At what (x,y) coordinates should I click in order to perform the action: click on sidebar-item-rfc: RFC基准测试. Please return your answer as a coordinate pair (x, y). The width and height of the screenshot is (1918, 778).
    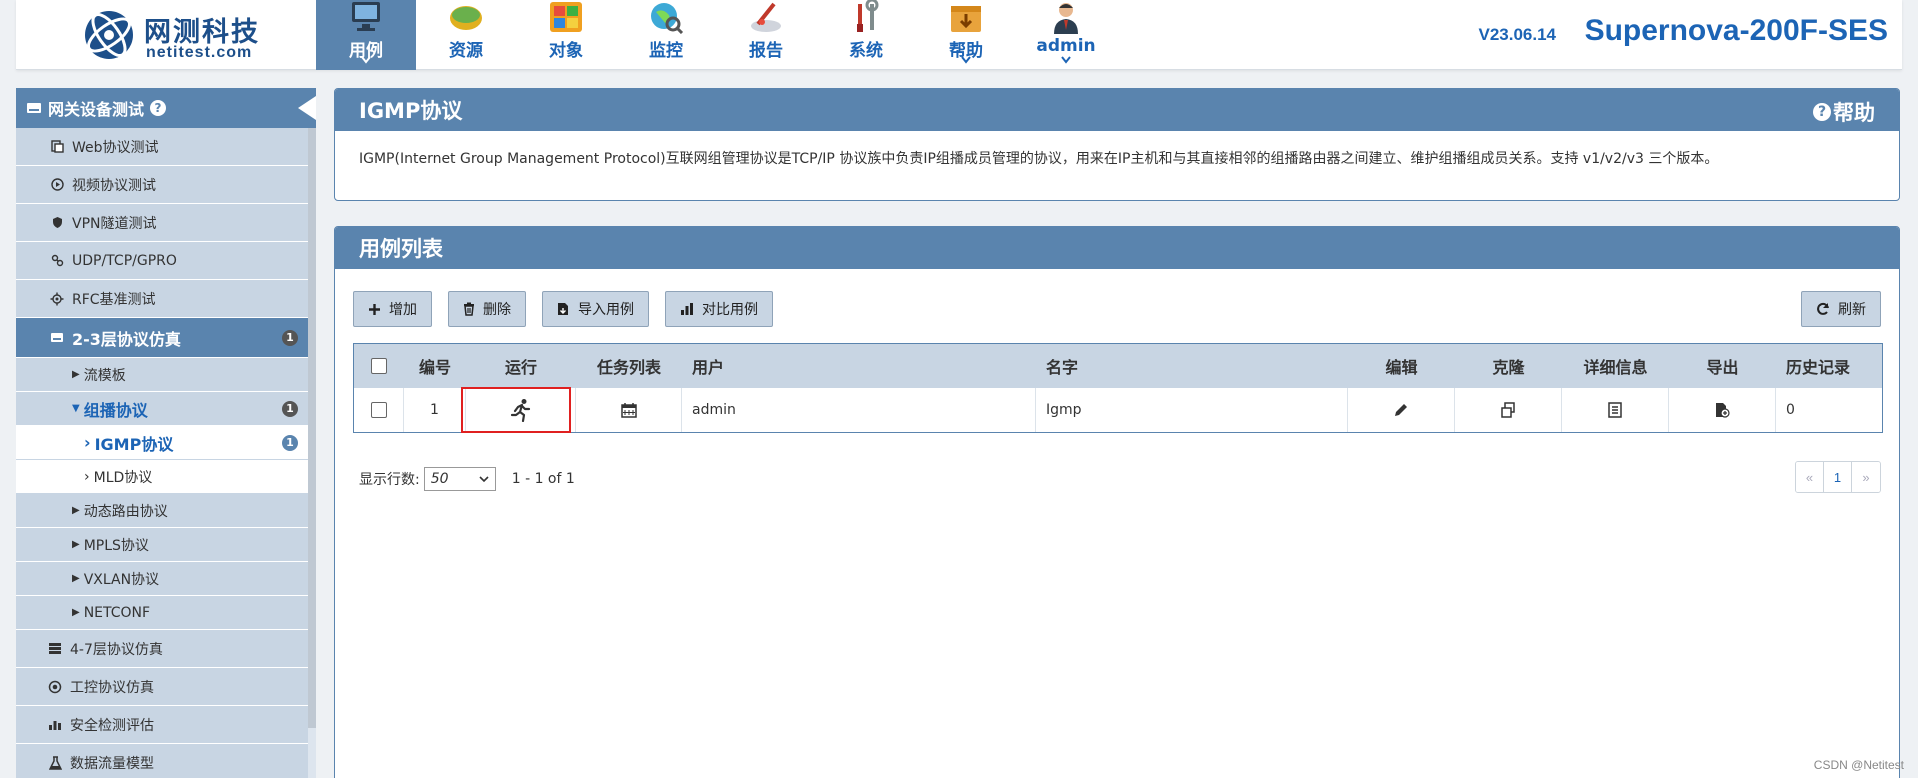
    Looking at the image, I should click on (166, 299).